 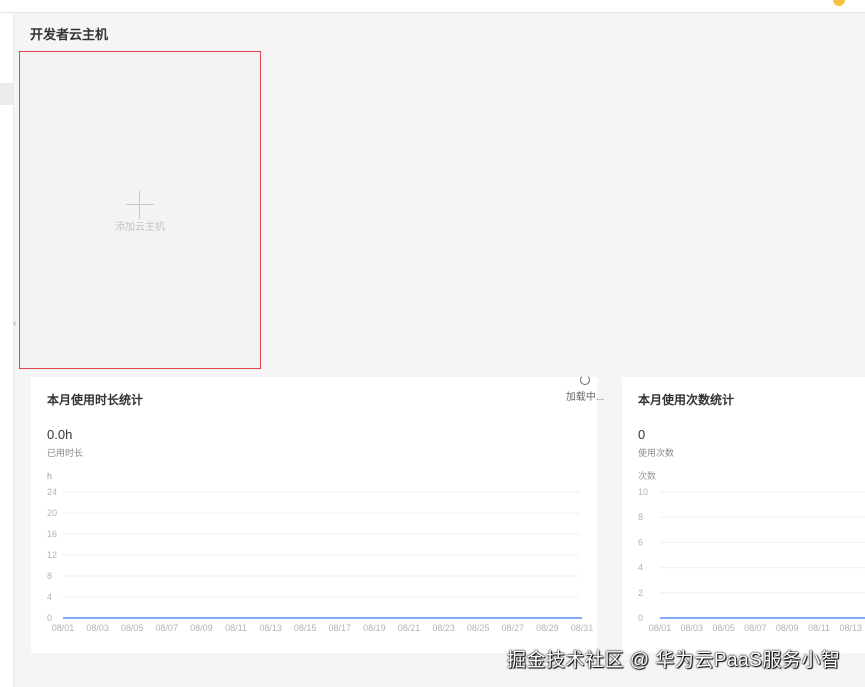 I want to click on y-tick-label: 24, so click(x=52, y=492).